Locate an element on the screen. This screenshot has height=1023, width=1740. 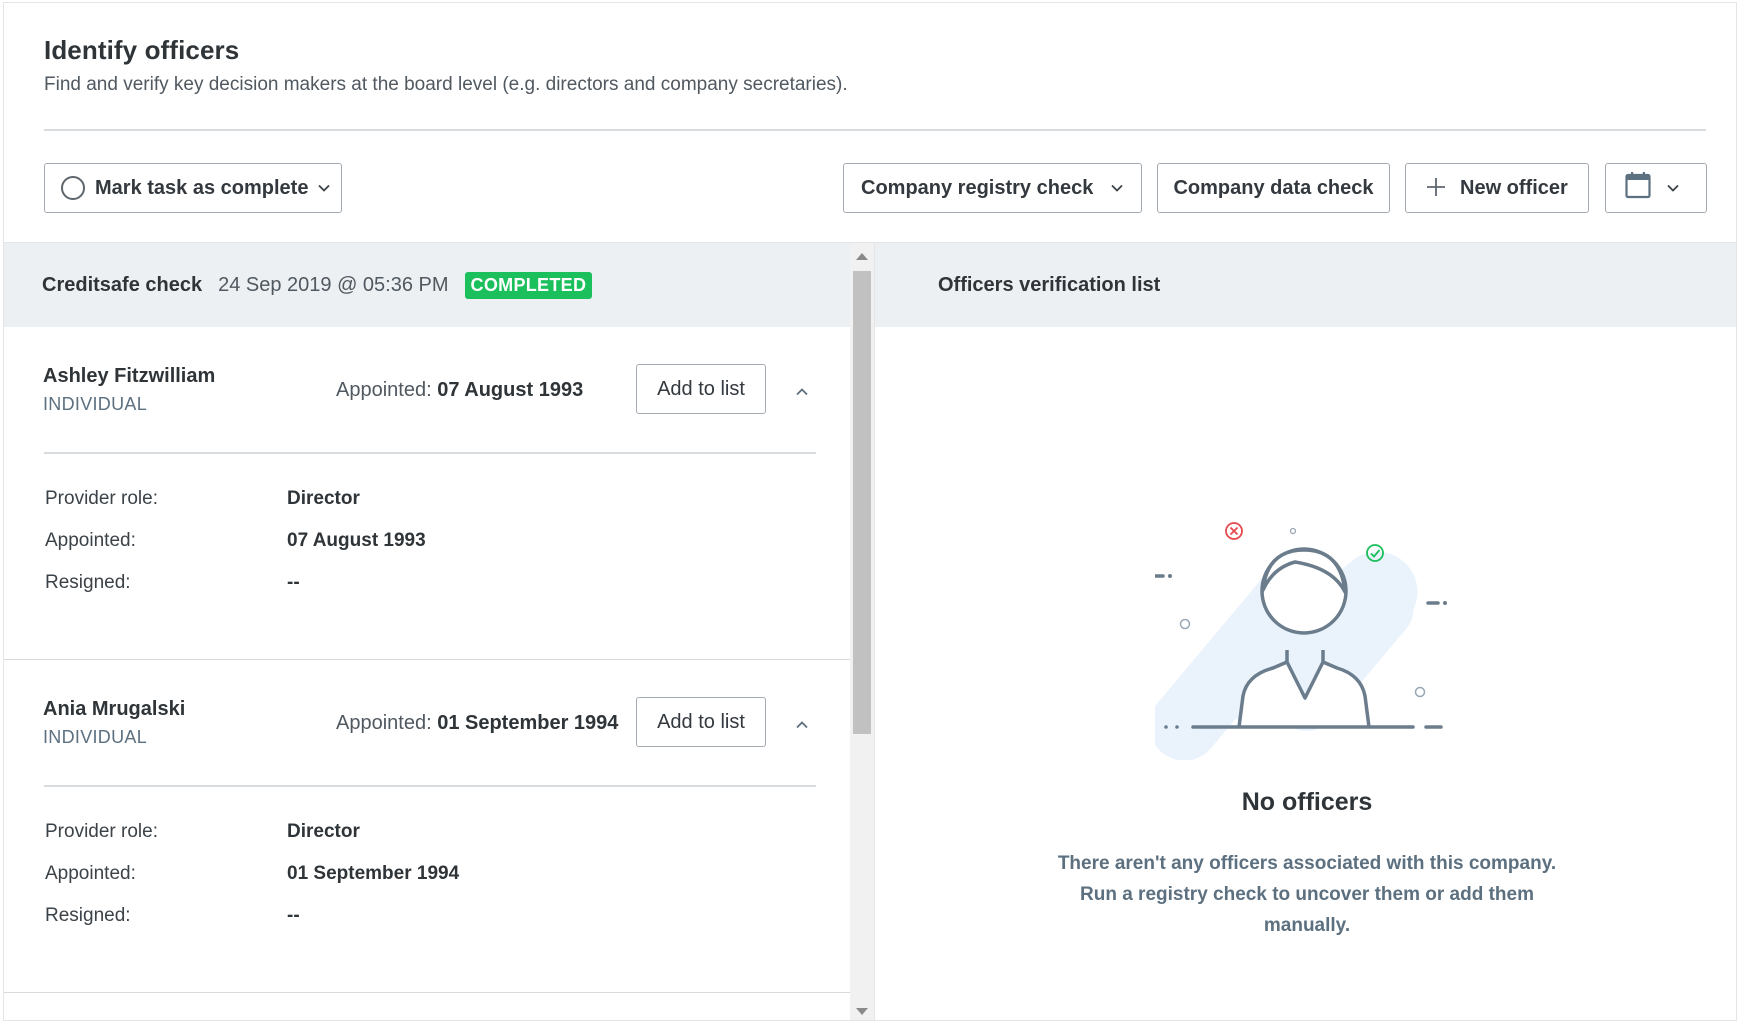
plus-icon is located at coordinates (1436, 188).